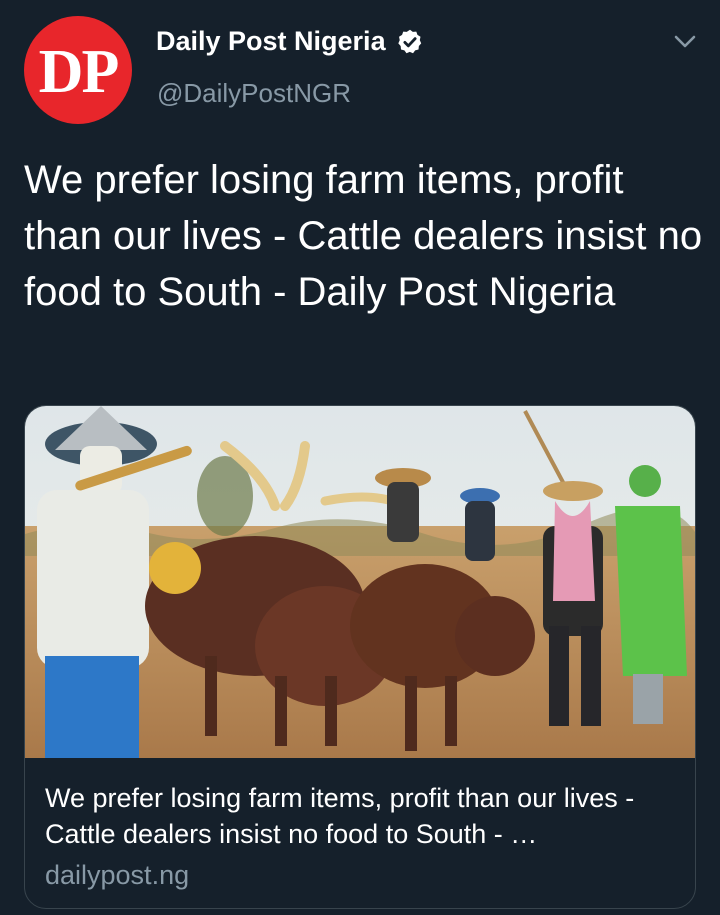 Image resolution: width=720 pixels, height=915 pixels. I want to click on author-display-name: Daily Post Nigeria, so click(271, 41).